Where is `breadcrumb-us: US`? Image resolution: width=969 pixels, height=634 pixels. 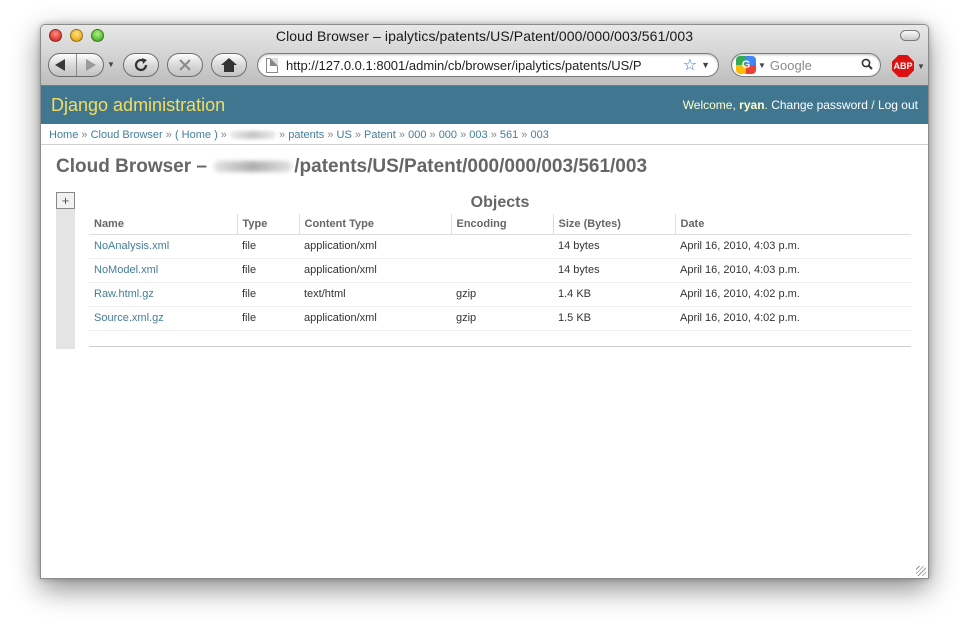 breadcrumb-us: US is located at coordinates (344, 135).